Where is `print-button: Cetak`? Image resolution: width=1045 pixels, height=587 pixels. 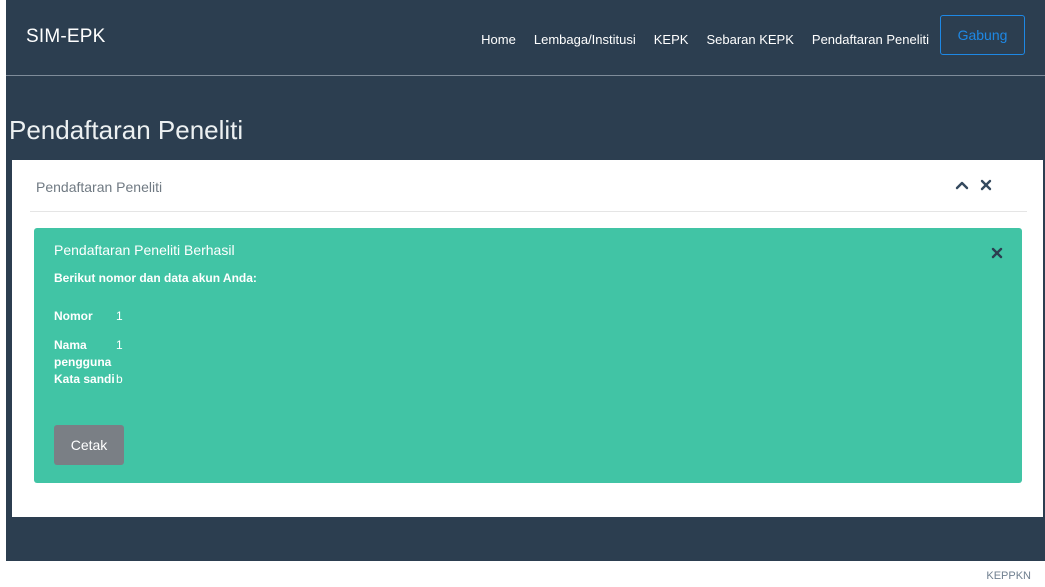 print-button: Cetak is located at coordinates (89, 445).